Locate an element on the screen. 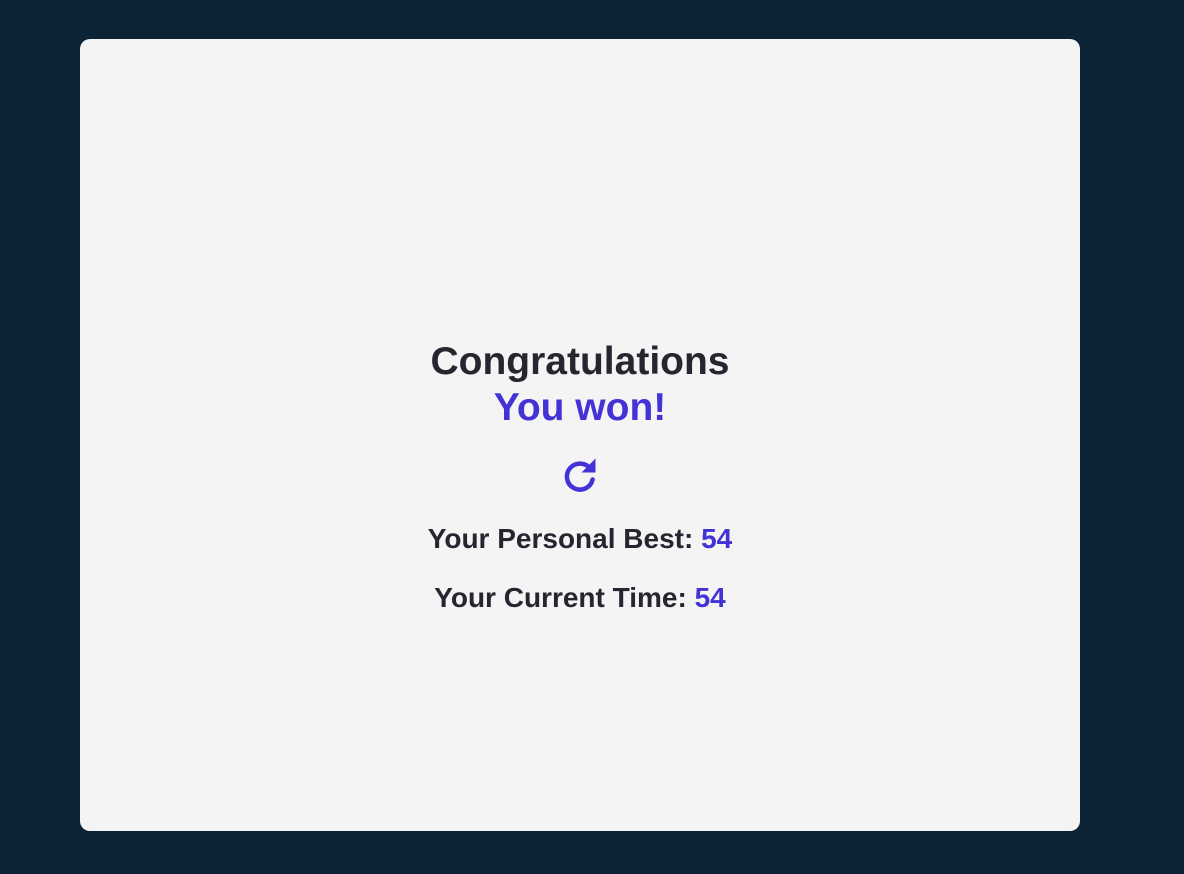 The width and height of the screenshot is (1184, 874). personal-best-row: Your Personal Best: 54 is located at coordinates (580, 539).